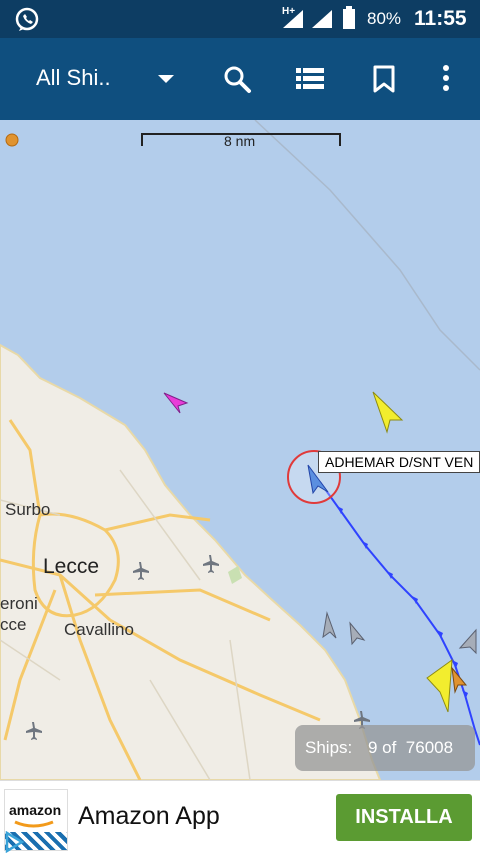  What do you see at coordinates (35, 810) in the screenshot?
I see `amazon-logo-text: amazon` at bounding box center [35, 810].